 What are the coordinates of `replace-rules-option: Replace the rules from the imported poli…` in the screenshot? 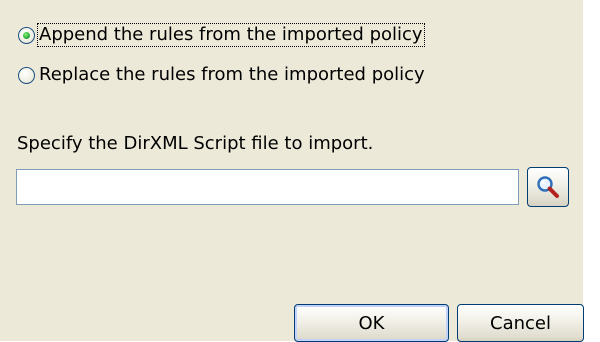 It's located at (222, 75).